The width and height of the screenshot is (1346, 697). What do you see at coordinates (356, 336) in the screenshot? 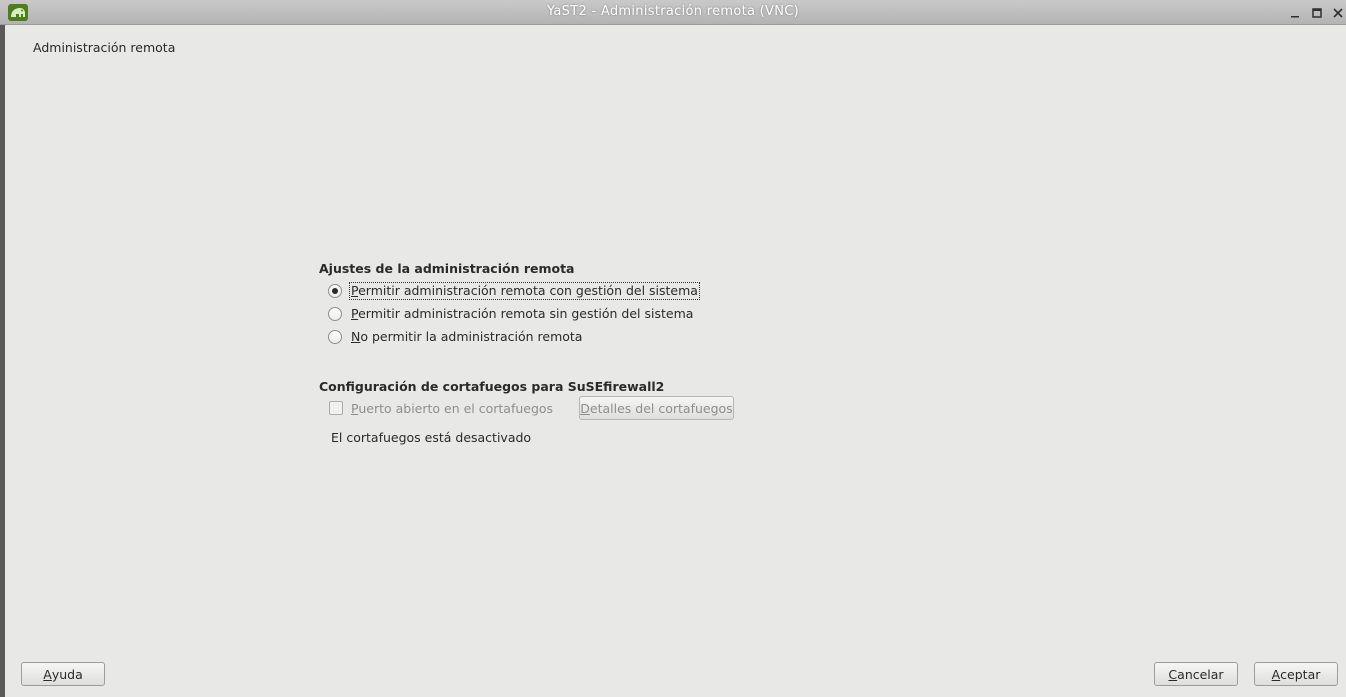
I see `mnemonic: N` at bounding box center [356, 336].